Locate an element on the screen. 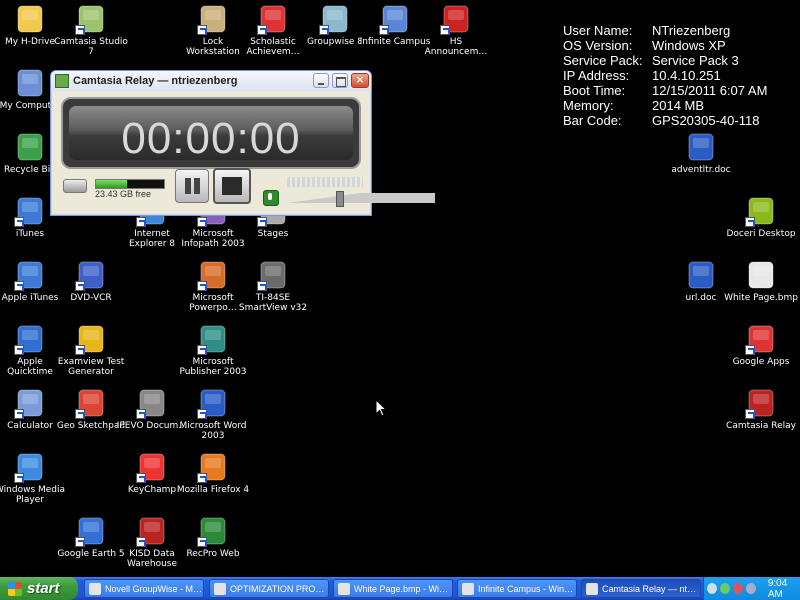 The height and width of the screenshot is (600, 800). bginfo-row: Service Pack: Service Pack 3 is located at coordinates (665, 60).